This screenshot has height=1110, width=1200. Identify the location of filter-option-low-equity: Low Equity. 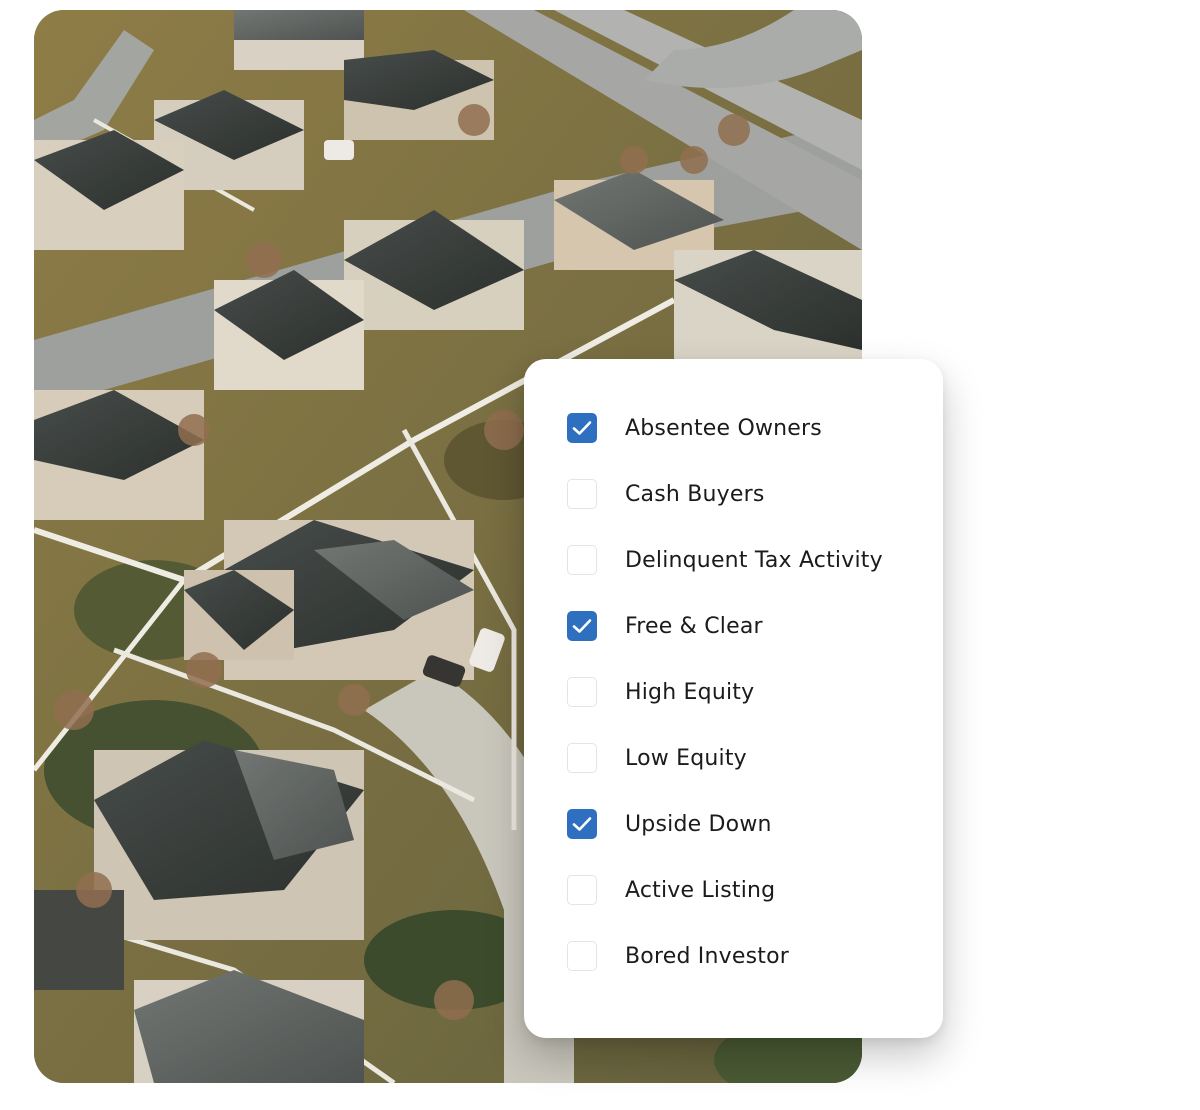
(657, 758).